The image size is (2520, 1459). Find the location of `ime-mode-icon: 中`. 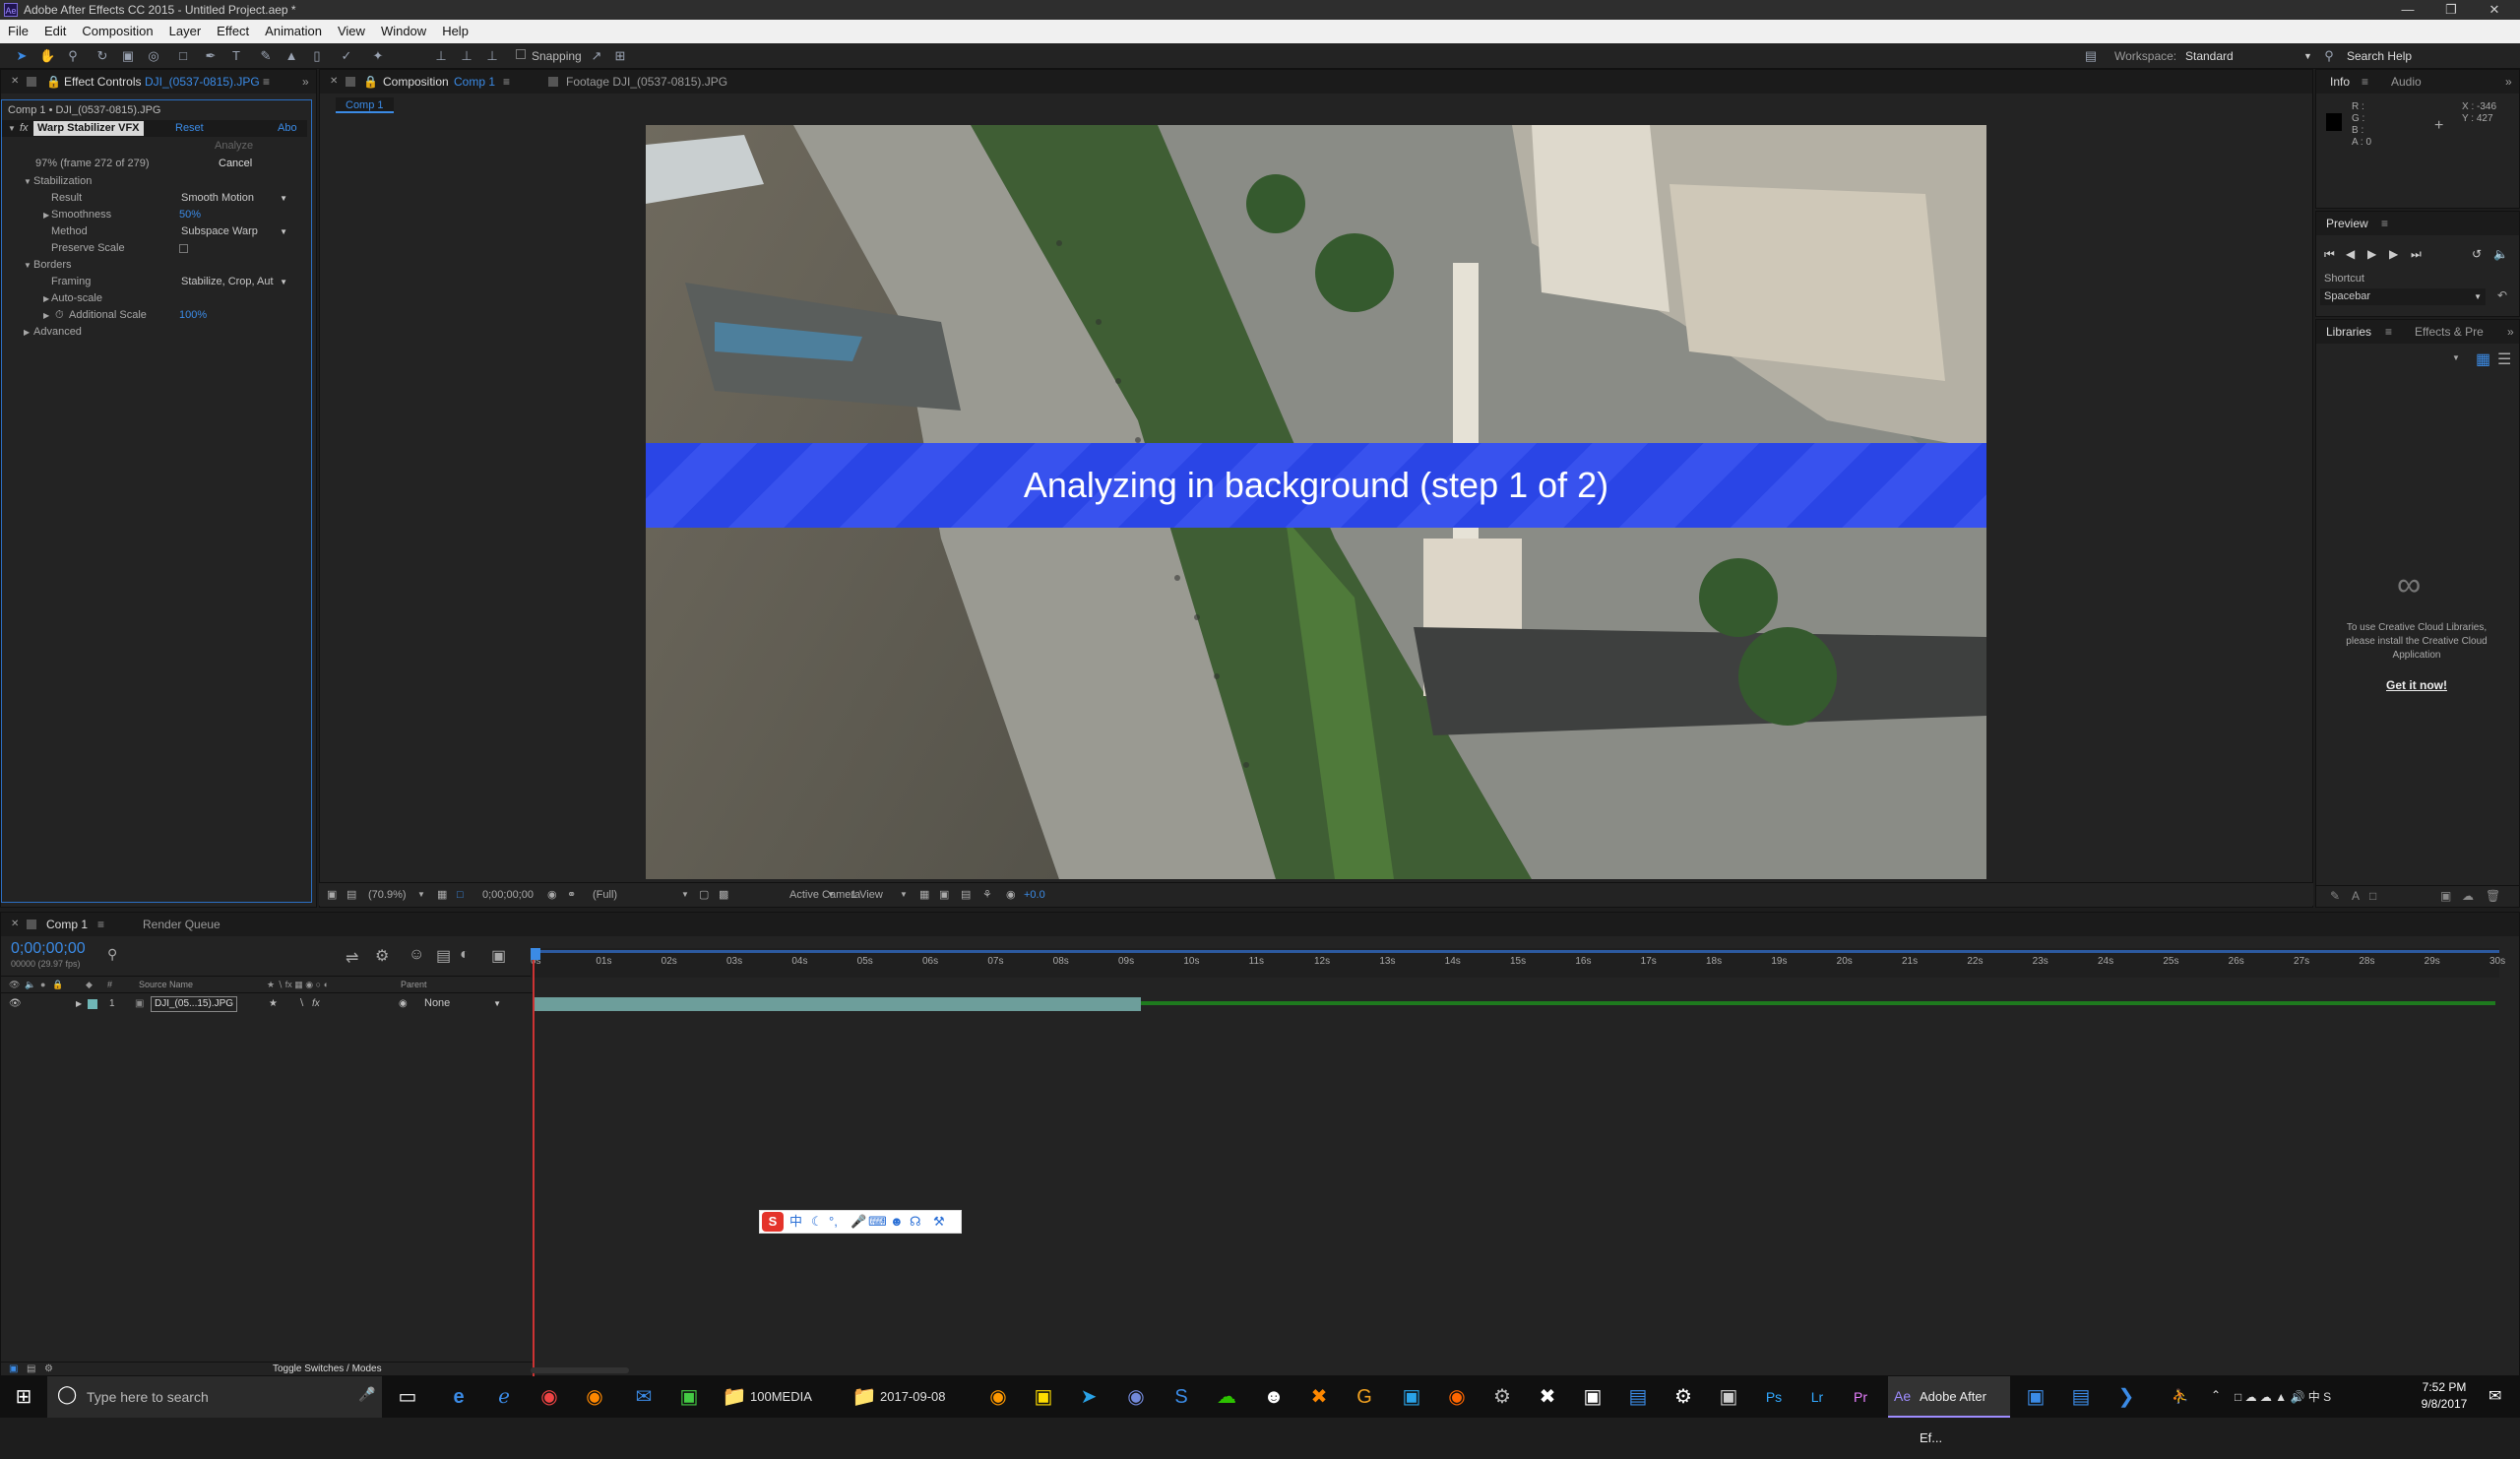

ime-mode-icon: 中 is located at coordinates (795, 1222).